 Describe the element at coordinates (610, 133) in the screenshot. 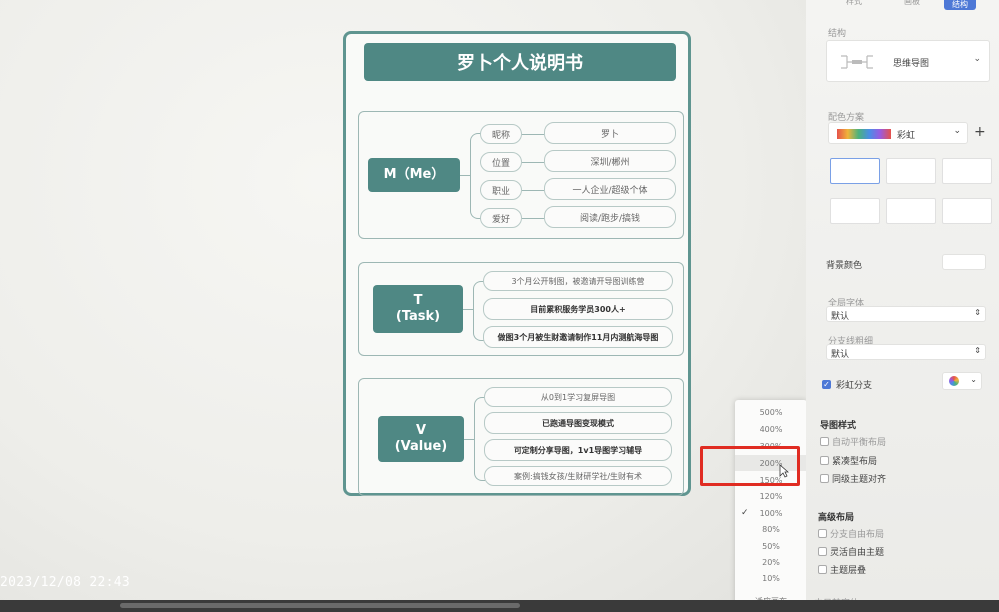

I see `value-pill: 罗卜` at that location.